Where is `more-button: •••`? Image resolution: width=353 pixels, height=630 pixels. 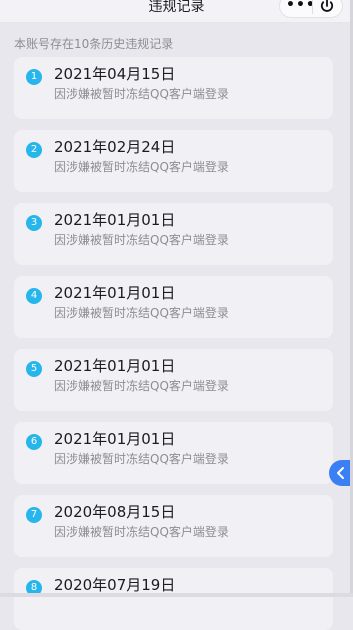
more-button: ••• is located at coordinates (300, 7).